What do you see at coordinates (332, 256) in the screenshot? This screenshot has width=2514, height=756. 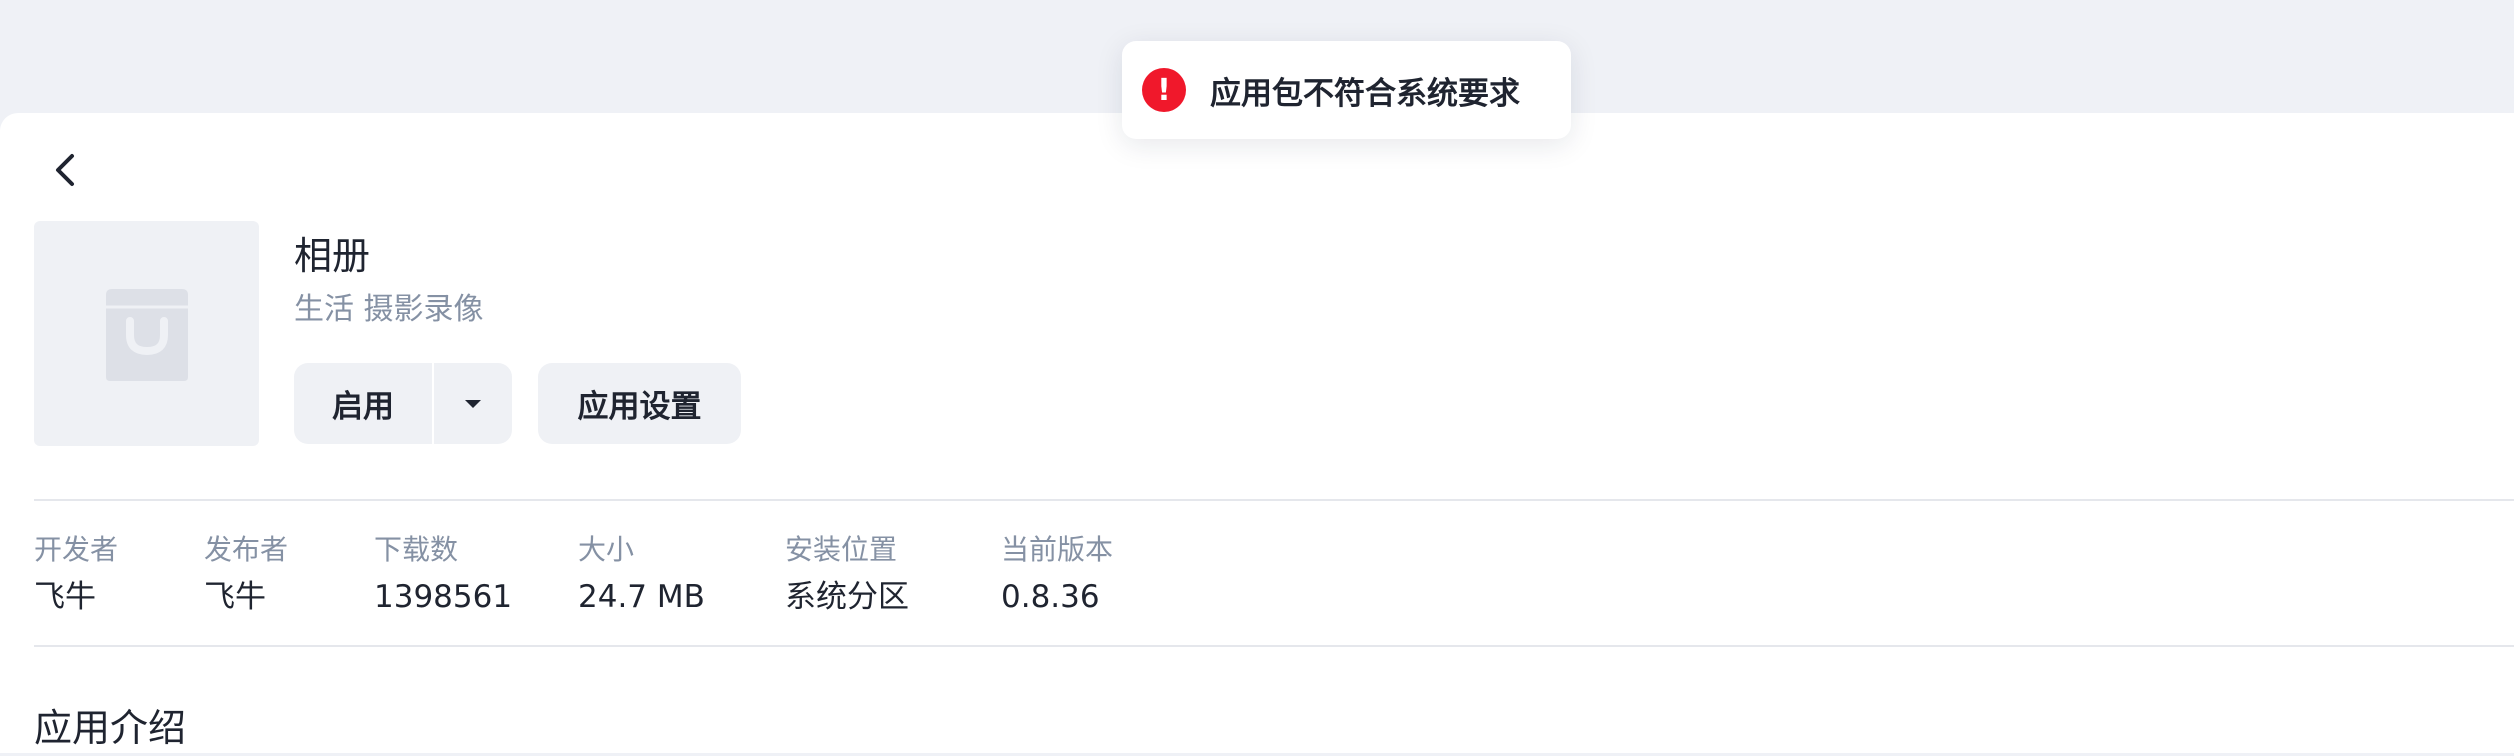 I see `app-name: 相册` at bounding box center [332, 256].